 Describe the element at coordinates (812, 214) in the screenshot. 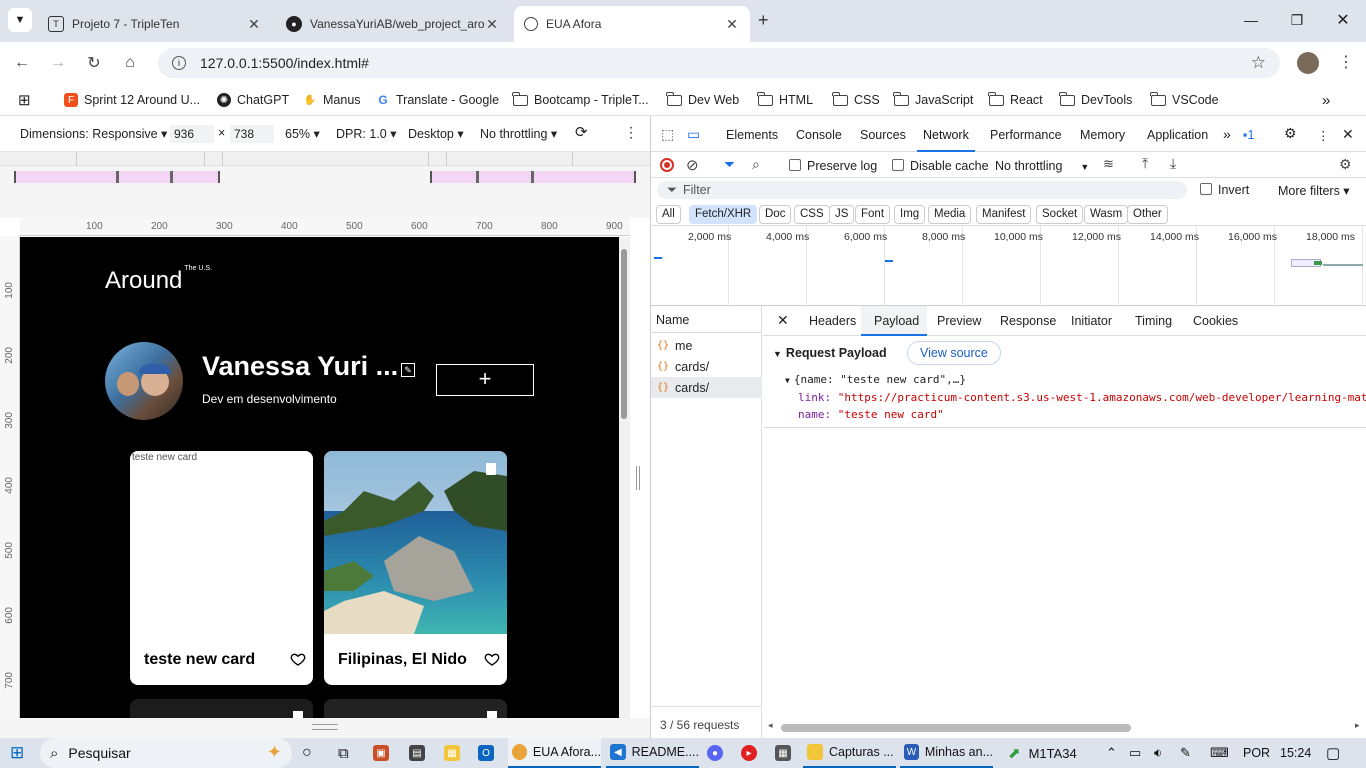

I see `type-css: CSS` at that location.